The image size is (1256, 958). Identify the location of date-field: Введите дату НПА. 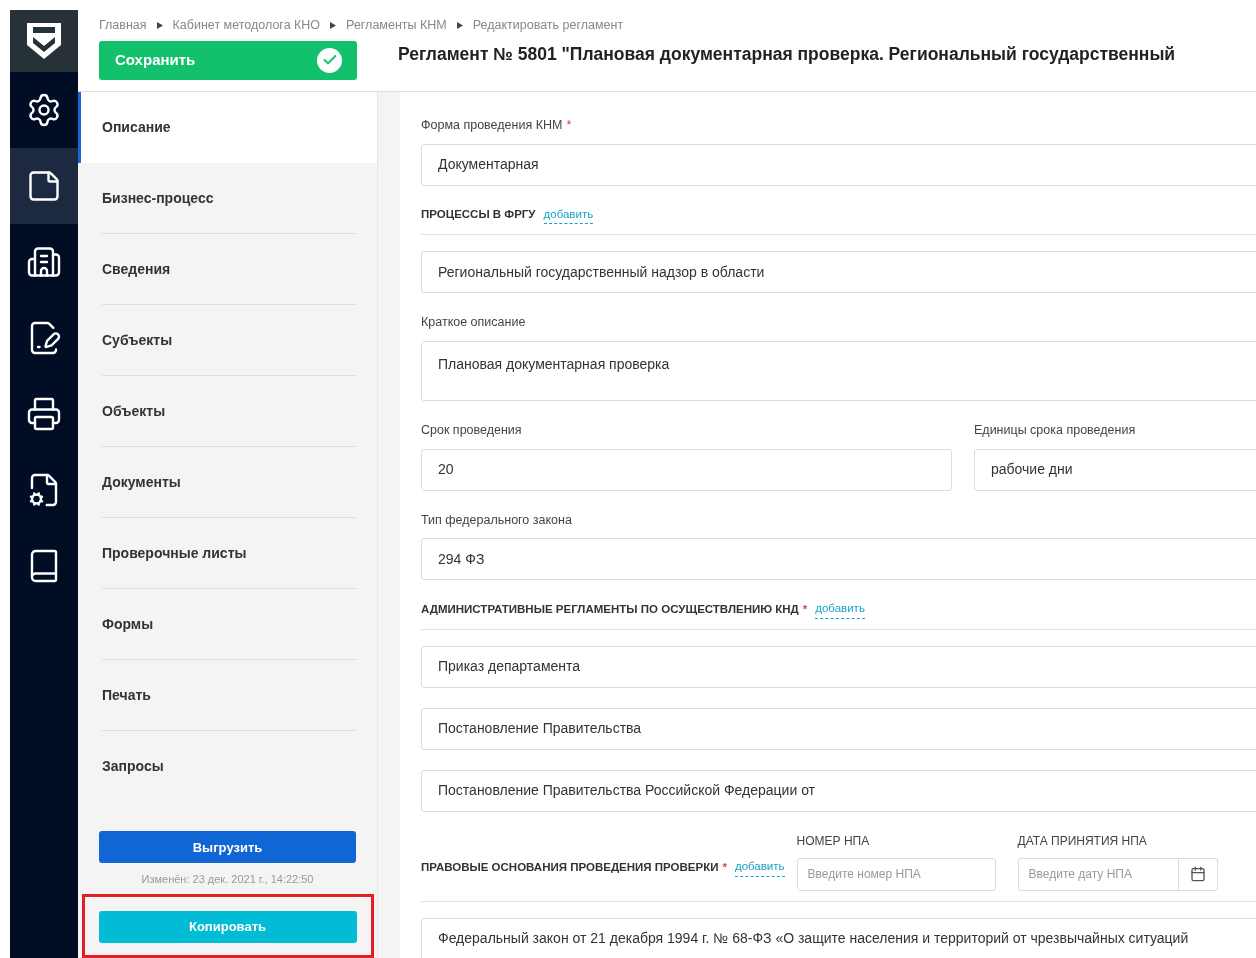
(1117, 874).